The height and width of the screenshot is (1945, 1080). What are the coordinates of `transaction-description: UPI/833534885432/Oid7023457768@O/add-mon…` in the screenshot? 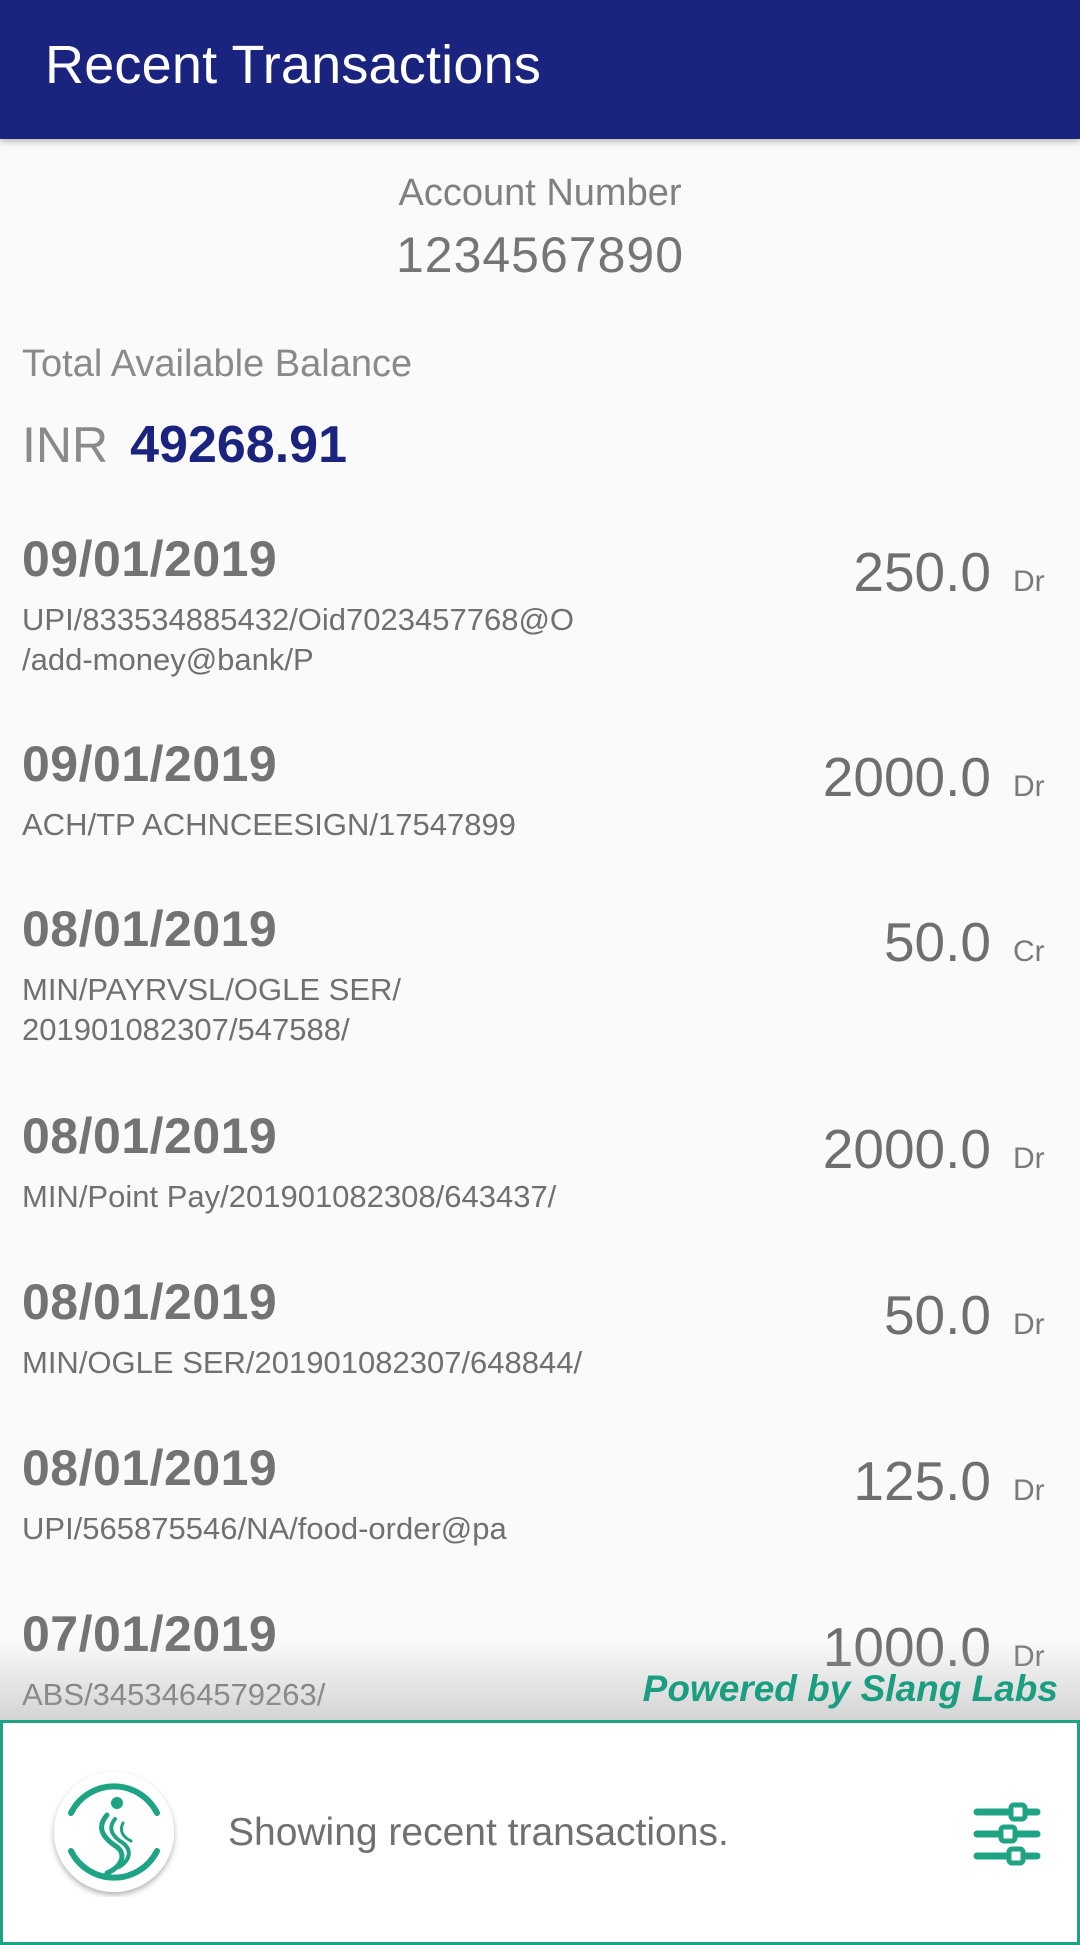 It's located at (342, 640).